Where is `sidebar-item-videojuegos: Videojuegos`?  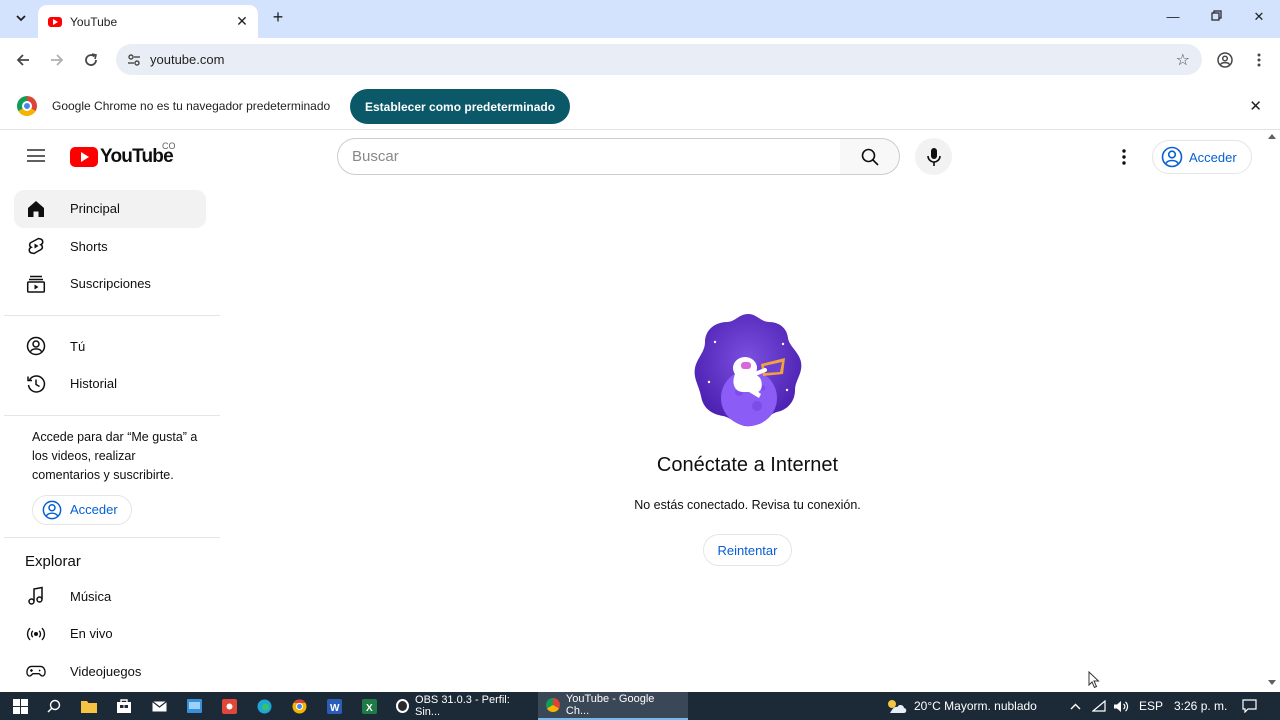 sidebar-item-videojuegos: Videojuegos is located at coordinates (110, 672).